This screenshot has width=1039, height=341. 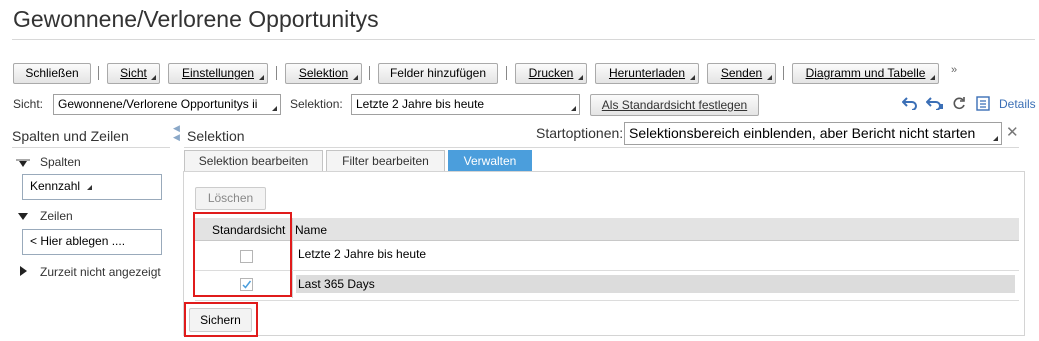 What do you see at coordinates (336, 284) in the screenshot?
I see `view-name: Last 365 Days` at bounding box center [336, 284].